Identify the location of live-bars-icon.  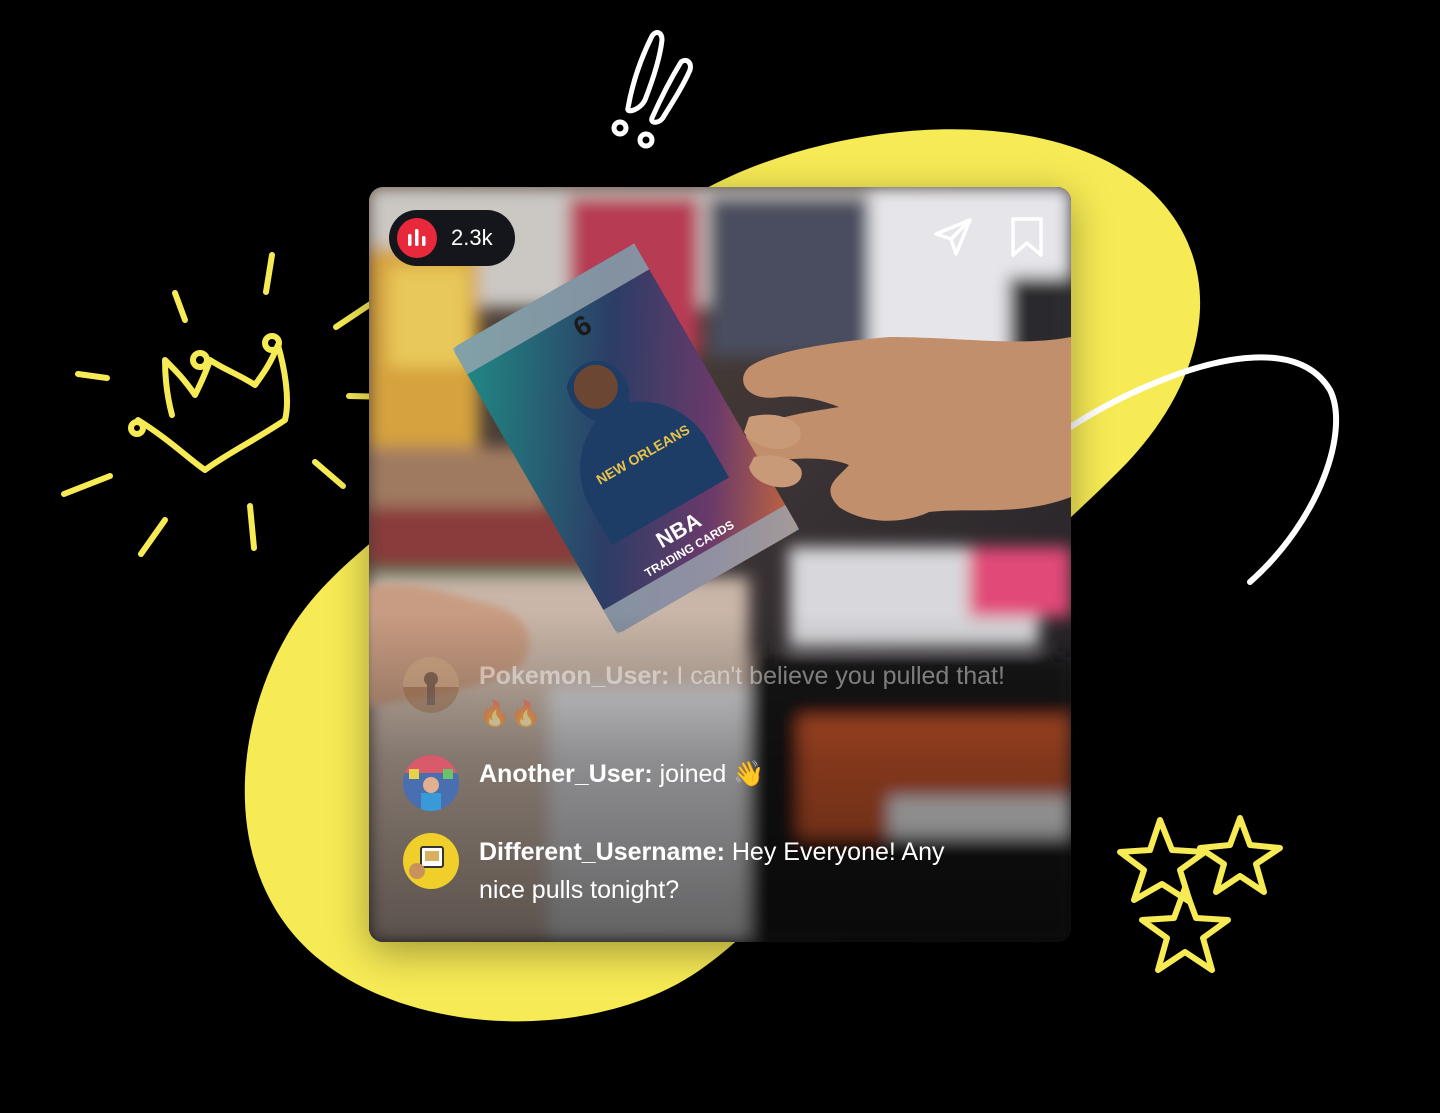
(417, 238).